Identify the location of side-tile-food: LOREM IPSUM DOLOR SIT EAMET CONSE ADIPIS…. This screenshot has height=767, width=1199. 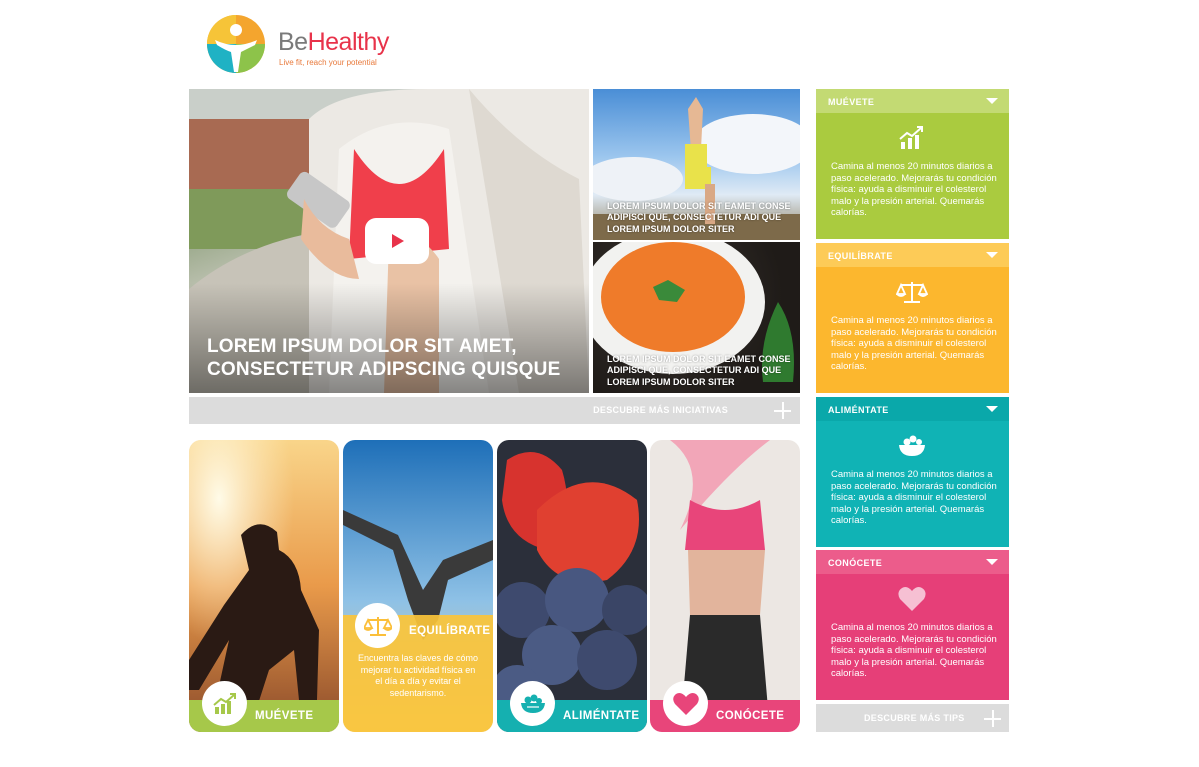
(696, 317).